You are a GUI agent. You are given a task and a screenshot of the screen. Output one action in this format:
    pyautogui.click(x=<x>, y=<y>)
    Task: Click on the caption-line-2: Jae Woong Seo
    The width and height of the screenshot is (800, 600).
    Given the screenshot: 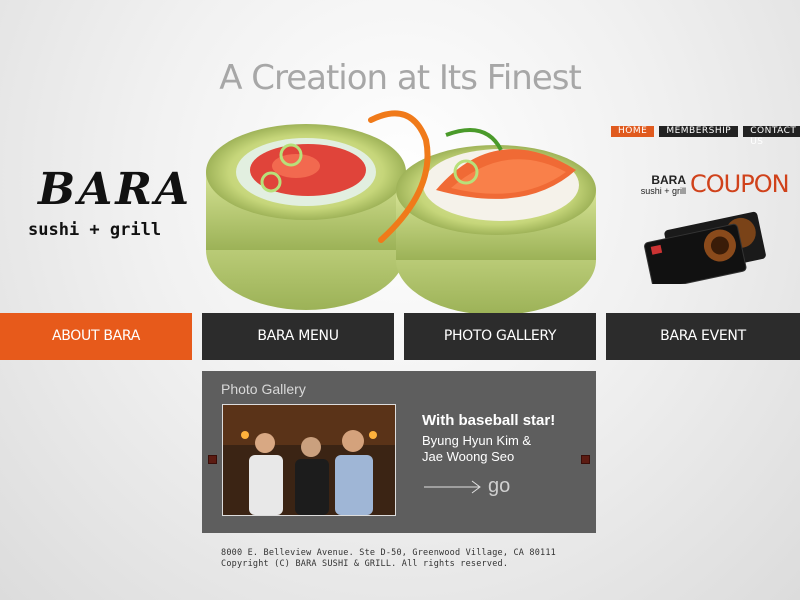 What is the action you would take?
    pyautogui.click(x=468, y=456)
    